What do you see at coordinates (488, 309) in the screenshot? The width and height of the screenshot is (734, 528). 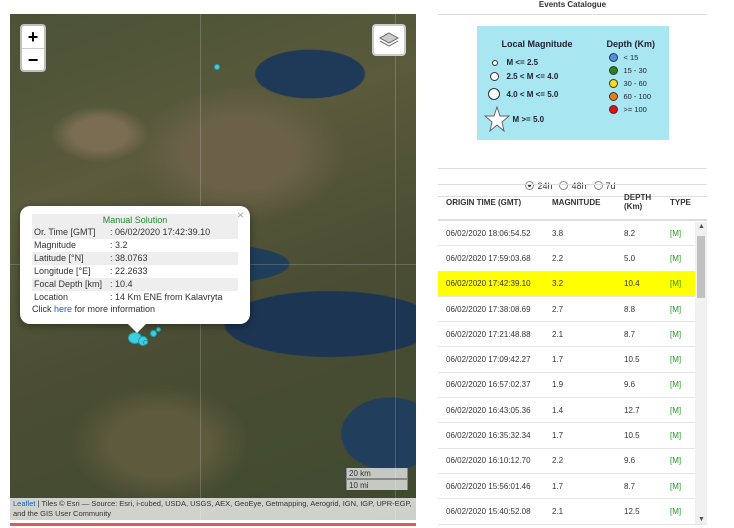 I see `cell-origin-time: 06/02/2020 17:38:08.69` at bounding box center [488, 309].